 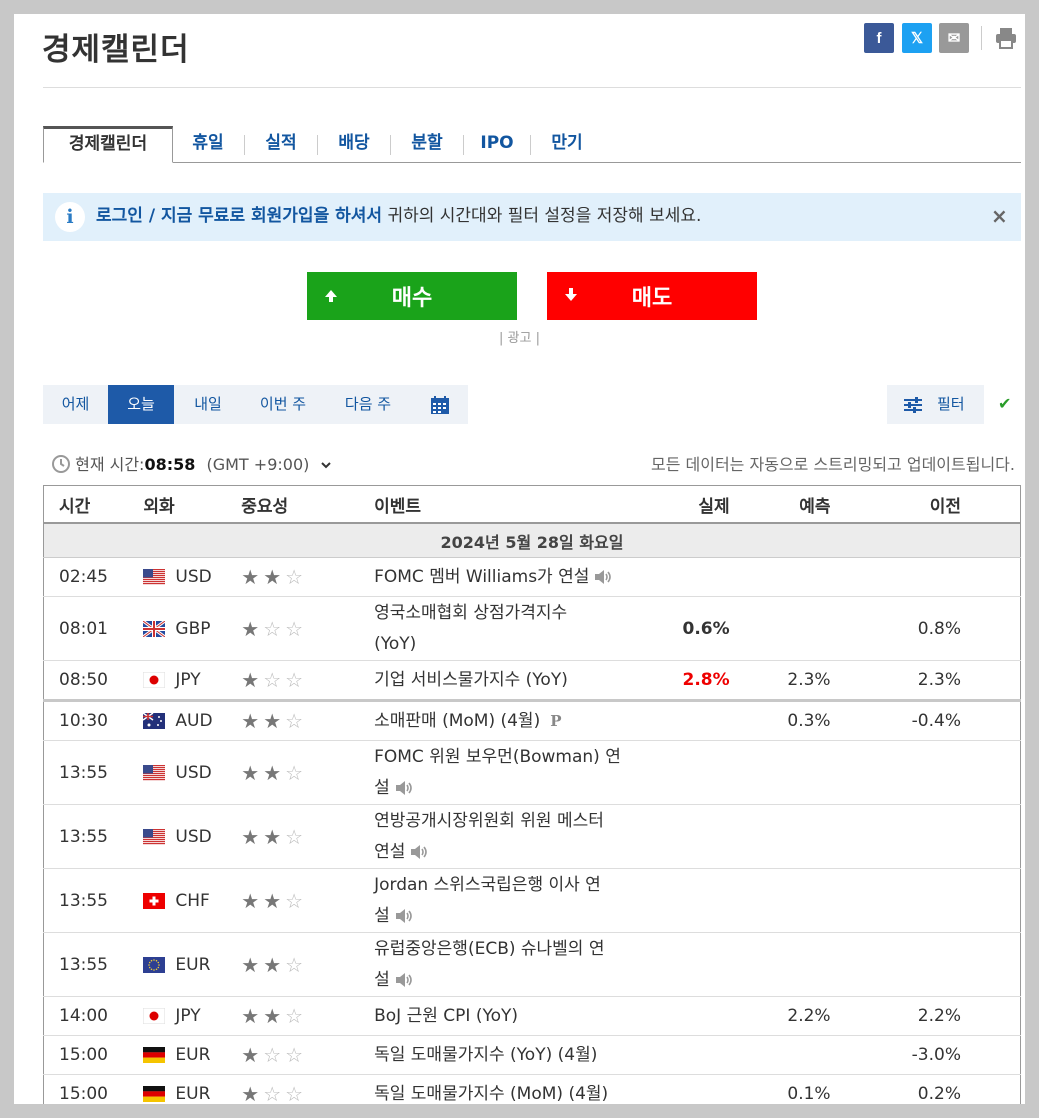 I want to click on importance-stars: ★☆☆, so click(x=308, y=628).